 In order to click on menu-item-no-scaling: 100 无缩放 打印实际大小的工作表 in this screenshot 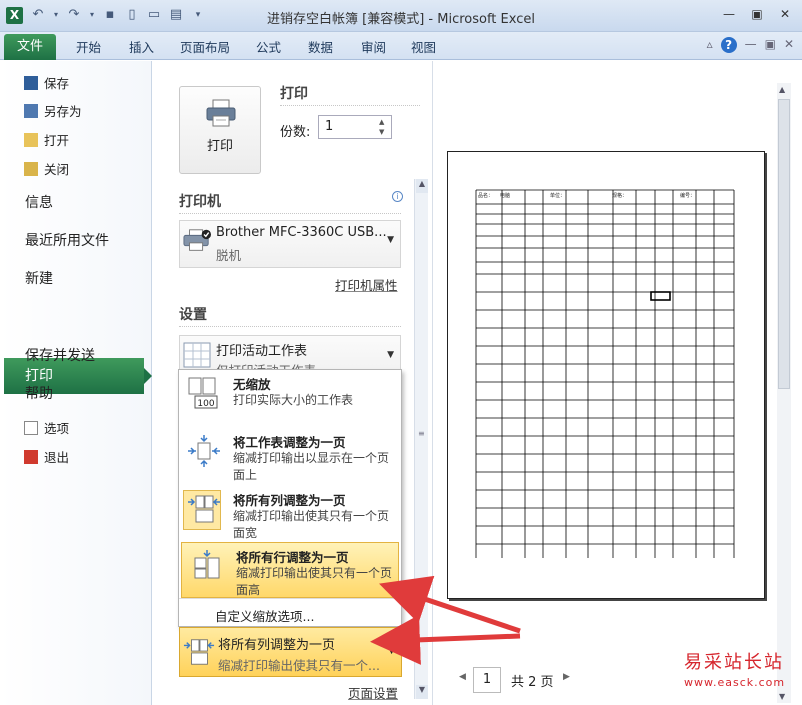, I will do `click(290, 395)`.